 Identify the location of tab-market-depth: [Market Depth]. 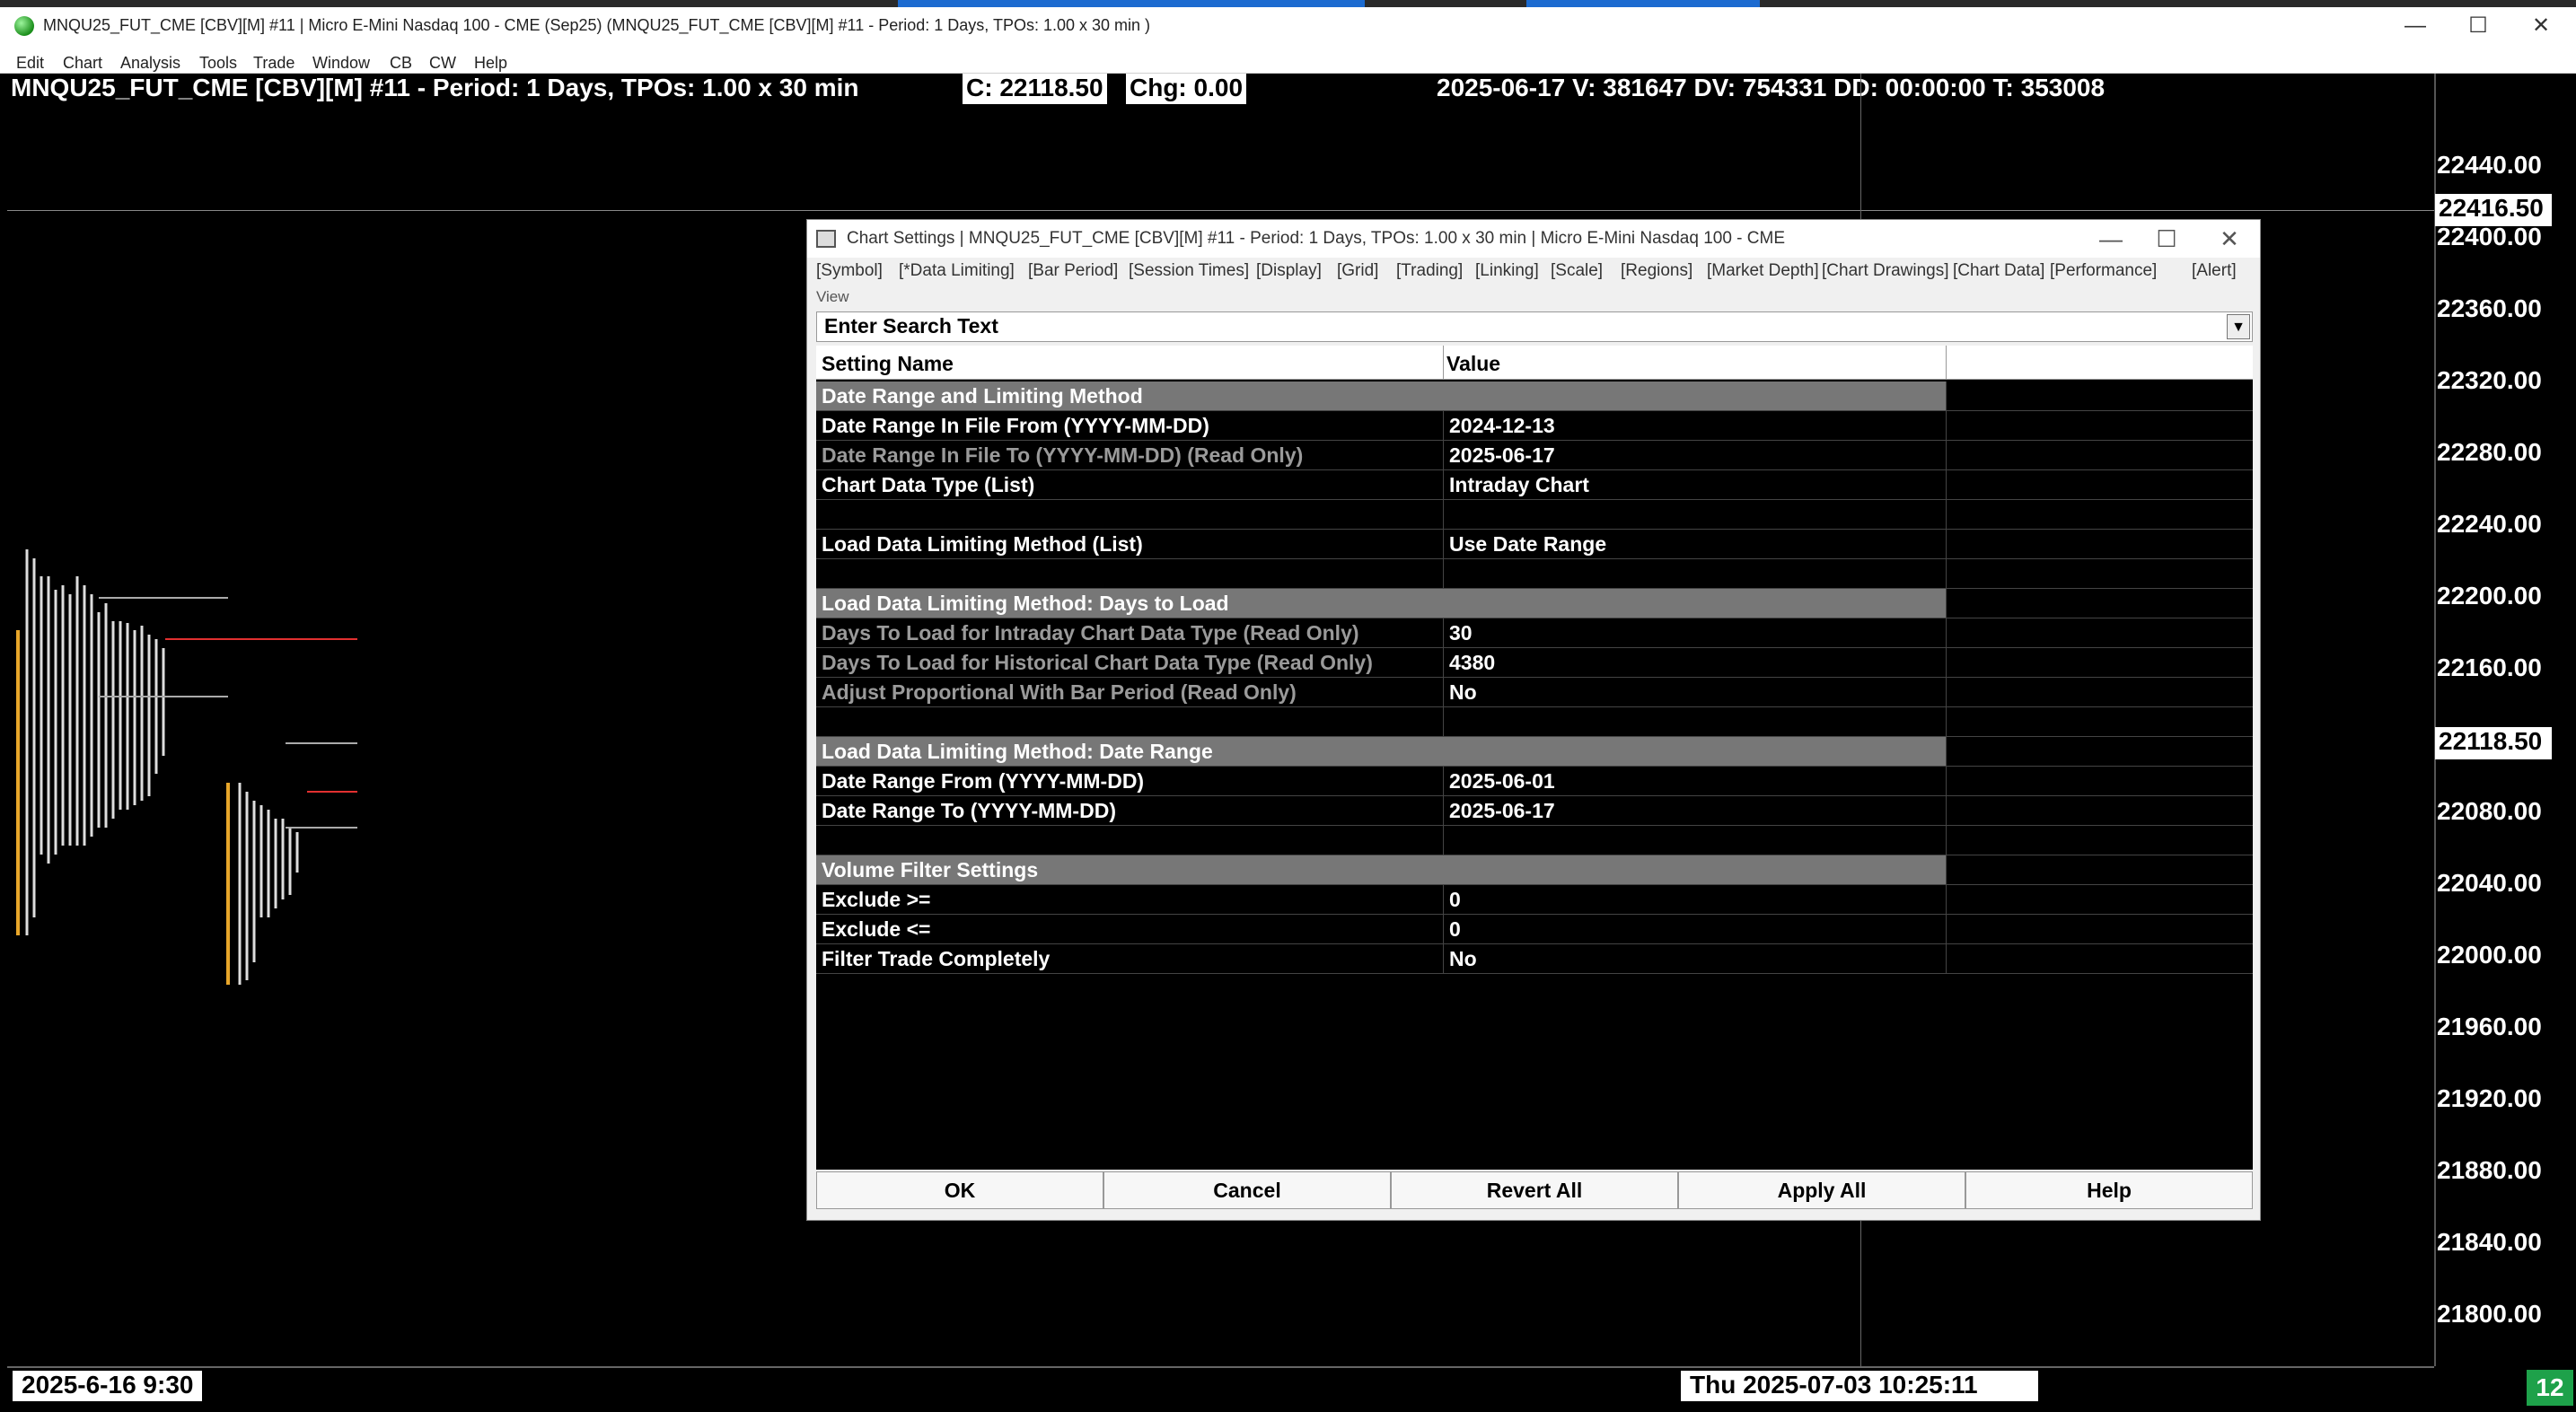
(1763, 271).